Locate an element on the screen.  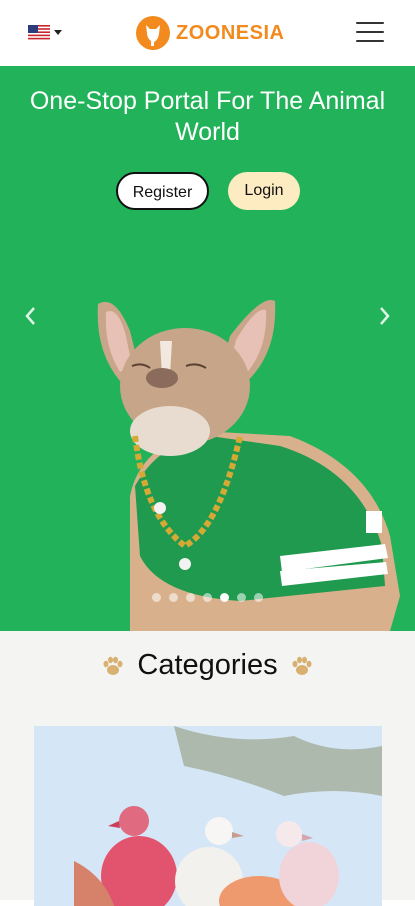
chevron-left-icon is located at coordinates (31, 316).